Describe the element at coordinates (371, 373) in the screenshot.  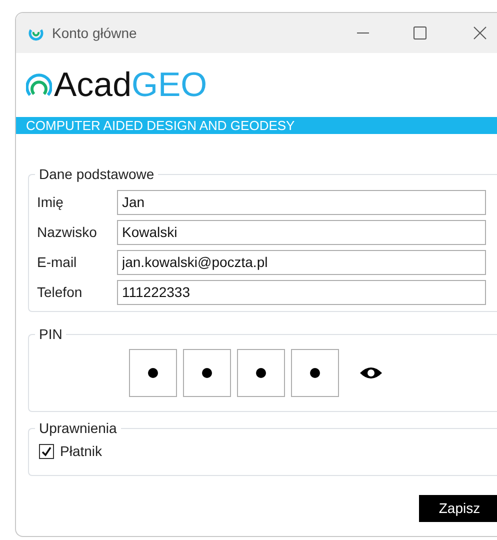
I see `eye-icon` at that location.